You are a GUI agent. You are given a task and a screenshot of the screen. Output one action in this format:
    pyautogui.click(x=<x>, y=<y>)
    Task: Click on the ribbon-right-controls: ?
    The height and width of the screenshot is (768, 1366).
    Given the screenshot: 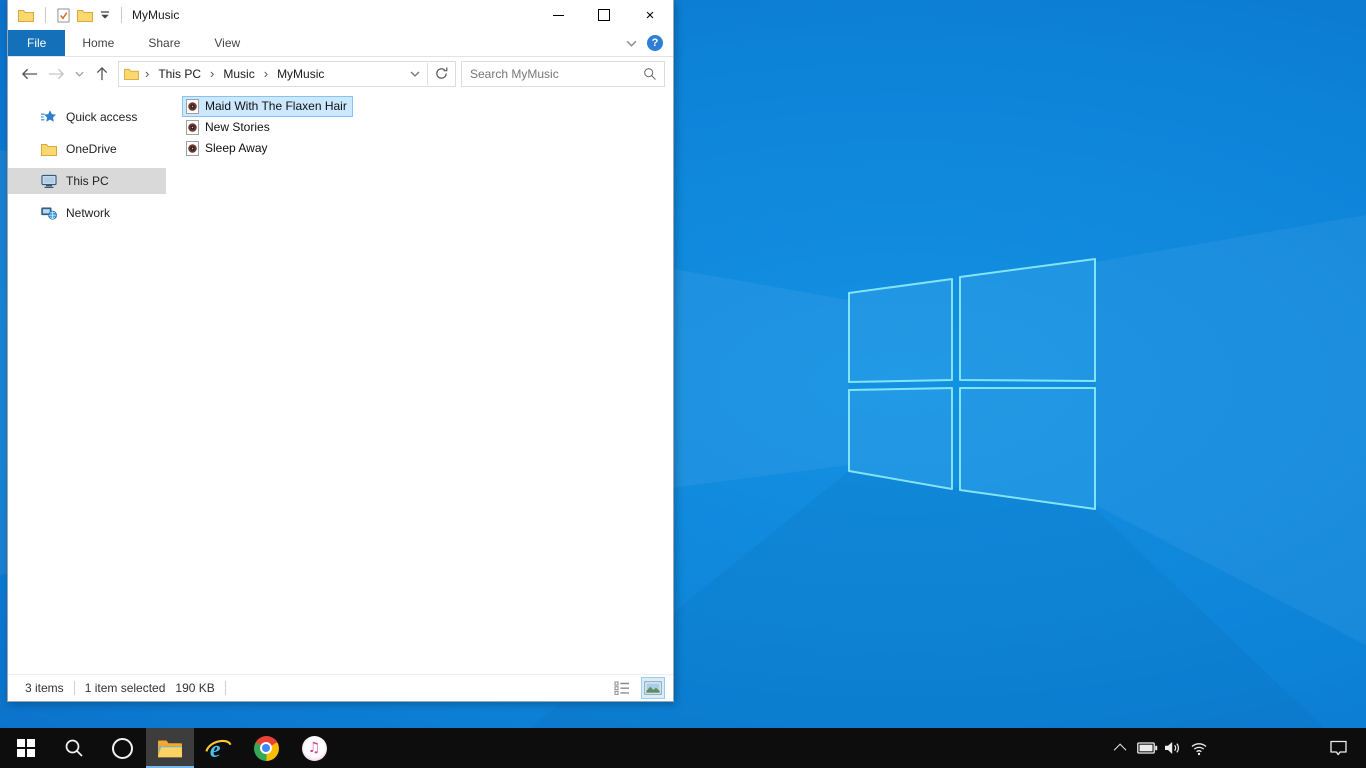 What is the action you would take?
    pyautogui.click(x=649, y=43)
    